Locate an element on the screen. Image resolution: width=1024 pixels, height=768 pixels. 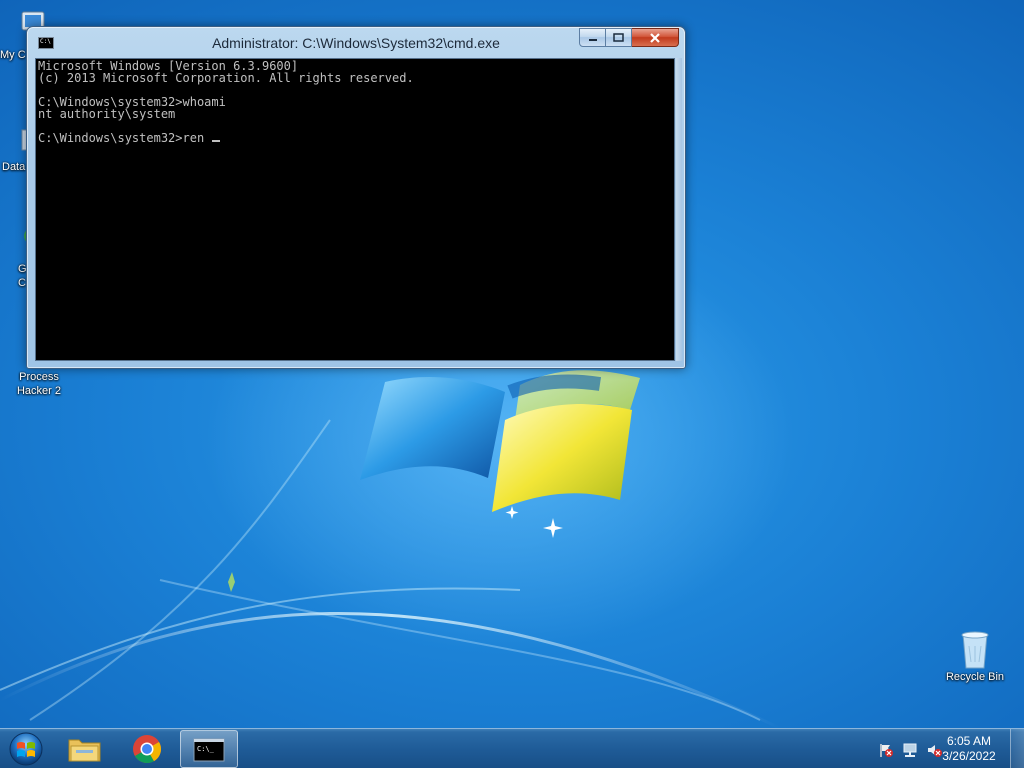
console-line: C:\Windows\system32>ren is located at coordinates (226, 138).